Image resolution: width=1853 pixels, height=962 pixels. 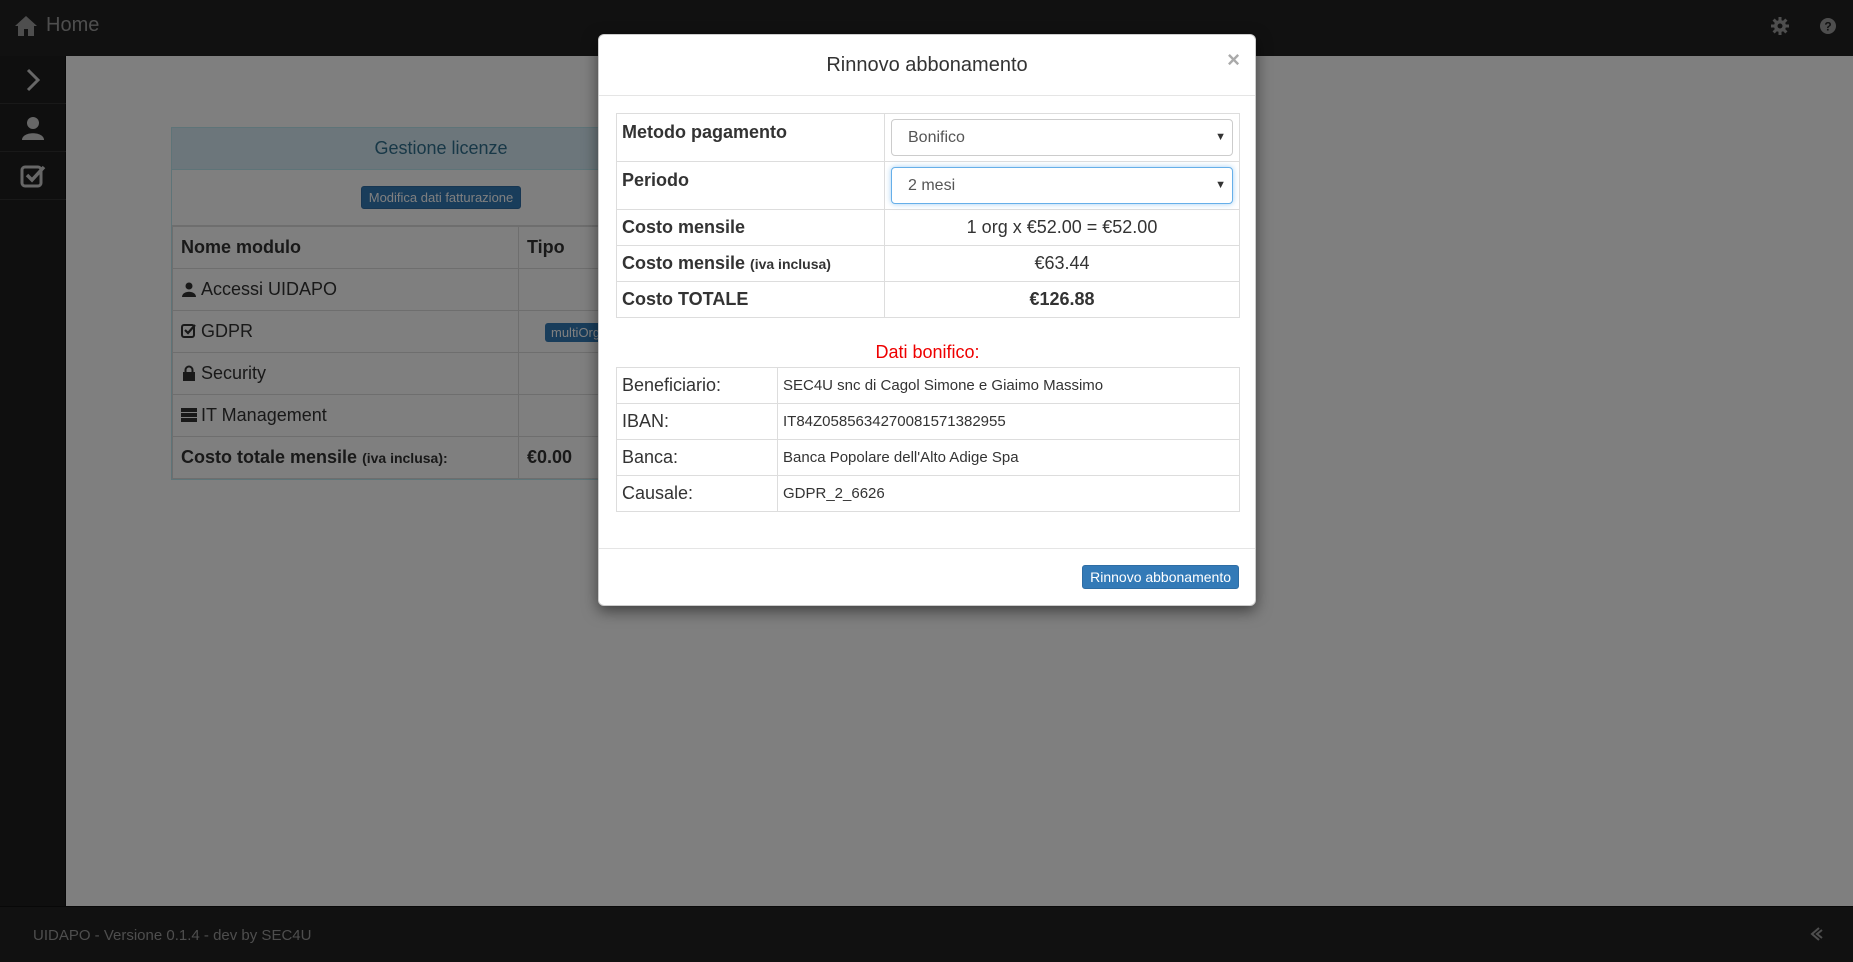 I want to click on period-select: 2 mesi ▼, so click(x=1062, y=185).